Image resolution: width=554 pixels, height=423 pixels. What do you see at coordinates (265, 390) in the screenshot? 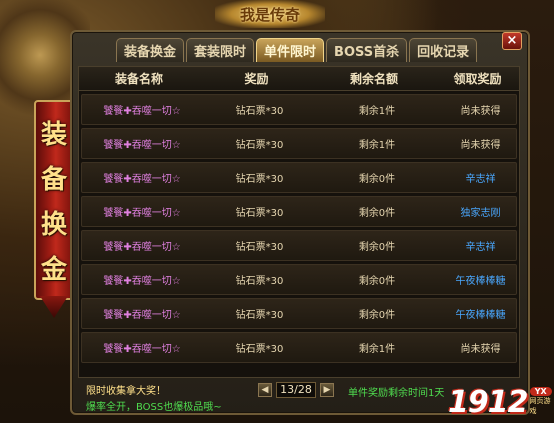
I see `prev-page-button: ◀` at bounding box center [265, 390].